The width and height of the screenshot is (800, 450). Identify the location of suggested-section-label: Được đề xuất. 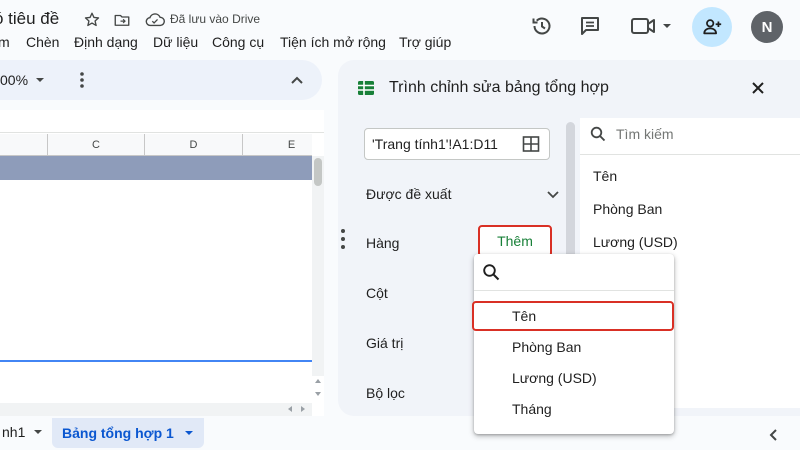
(408, 194).